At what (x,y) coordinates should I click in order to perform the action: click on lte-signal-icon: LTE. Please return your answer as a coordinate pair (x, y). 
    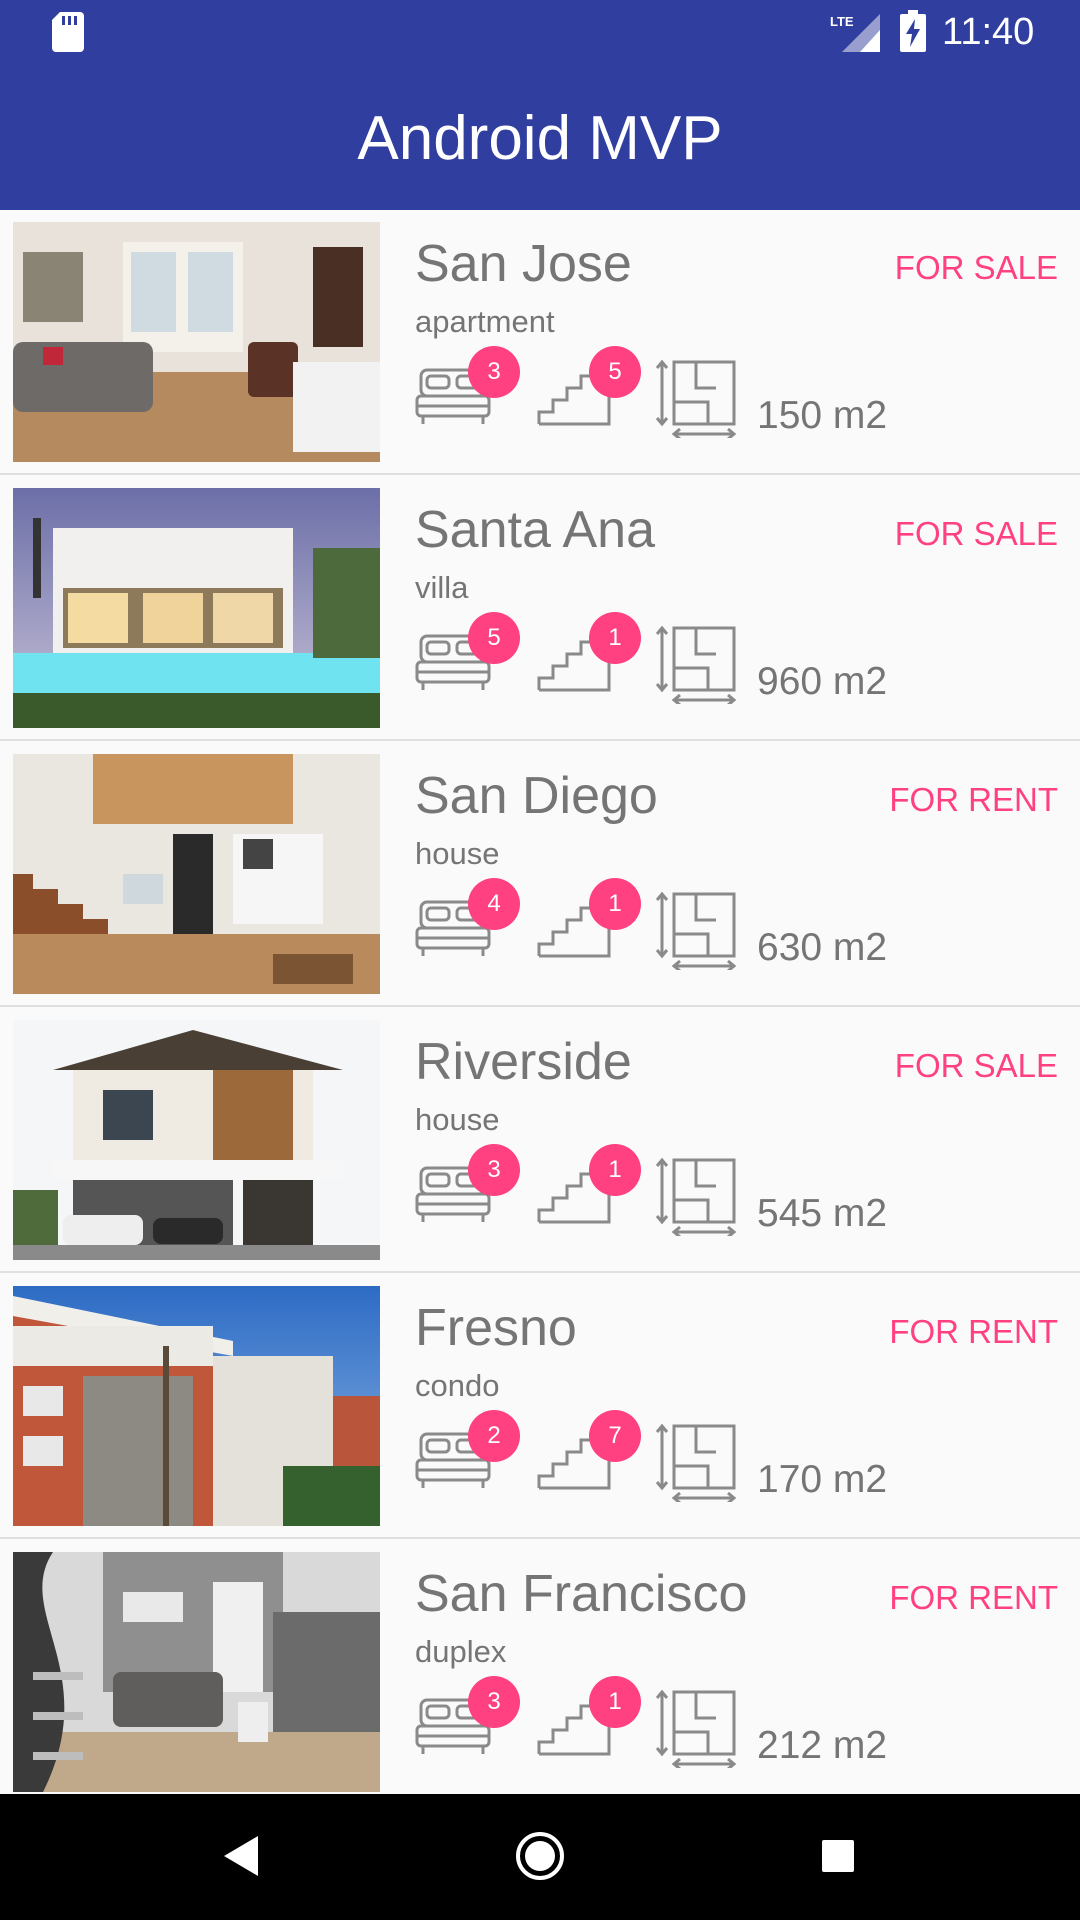
    Looking at the image, I should click on (855, 32).